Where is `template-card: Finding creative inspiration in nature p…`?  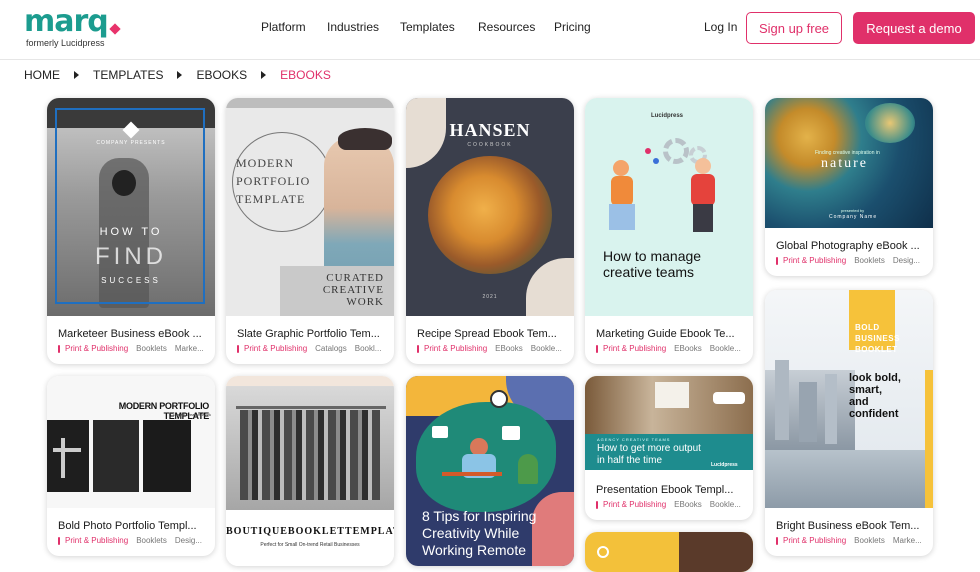
template-card: Finding creative inspiration in nature p… is located at coordinates (849, 187).